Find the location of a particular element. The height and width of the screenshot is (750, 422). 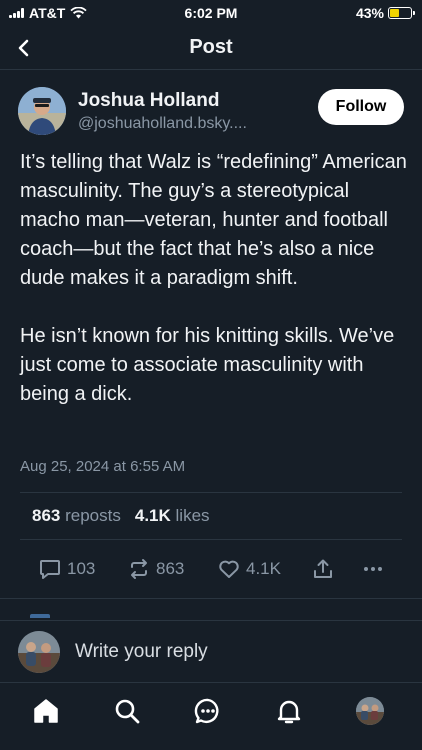

search-icon is located at coordinates (127, 711).